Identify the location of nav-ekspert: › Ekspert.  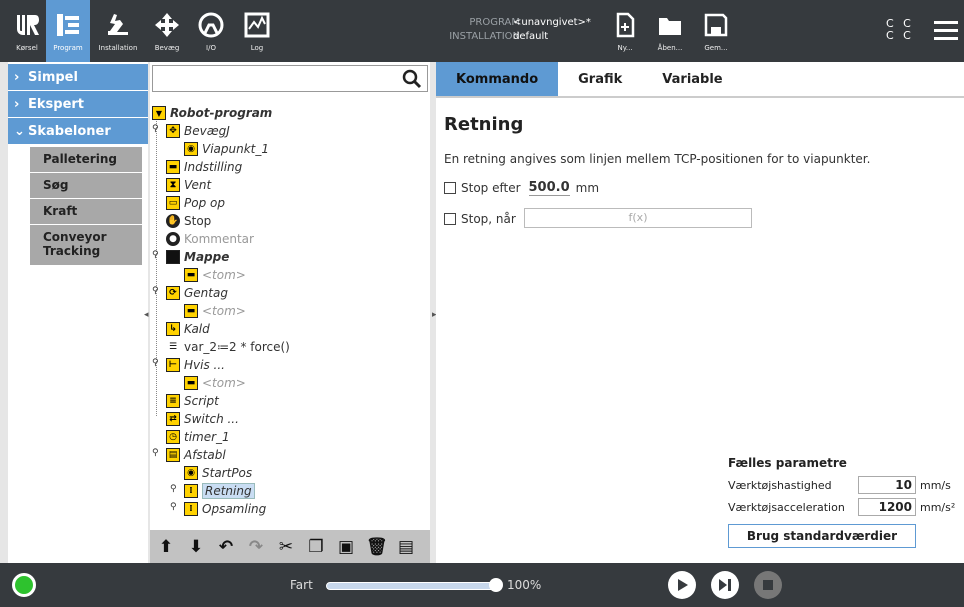
(78, 104).